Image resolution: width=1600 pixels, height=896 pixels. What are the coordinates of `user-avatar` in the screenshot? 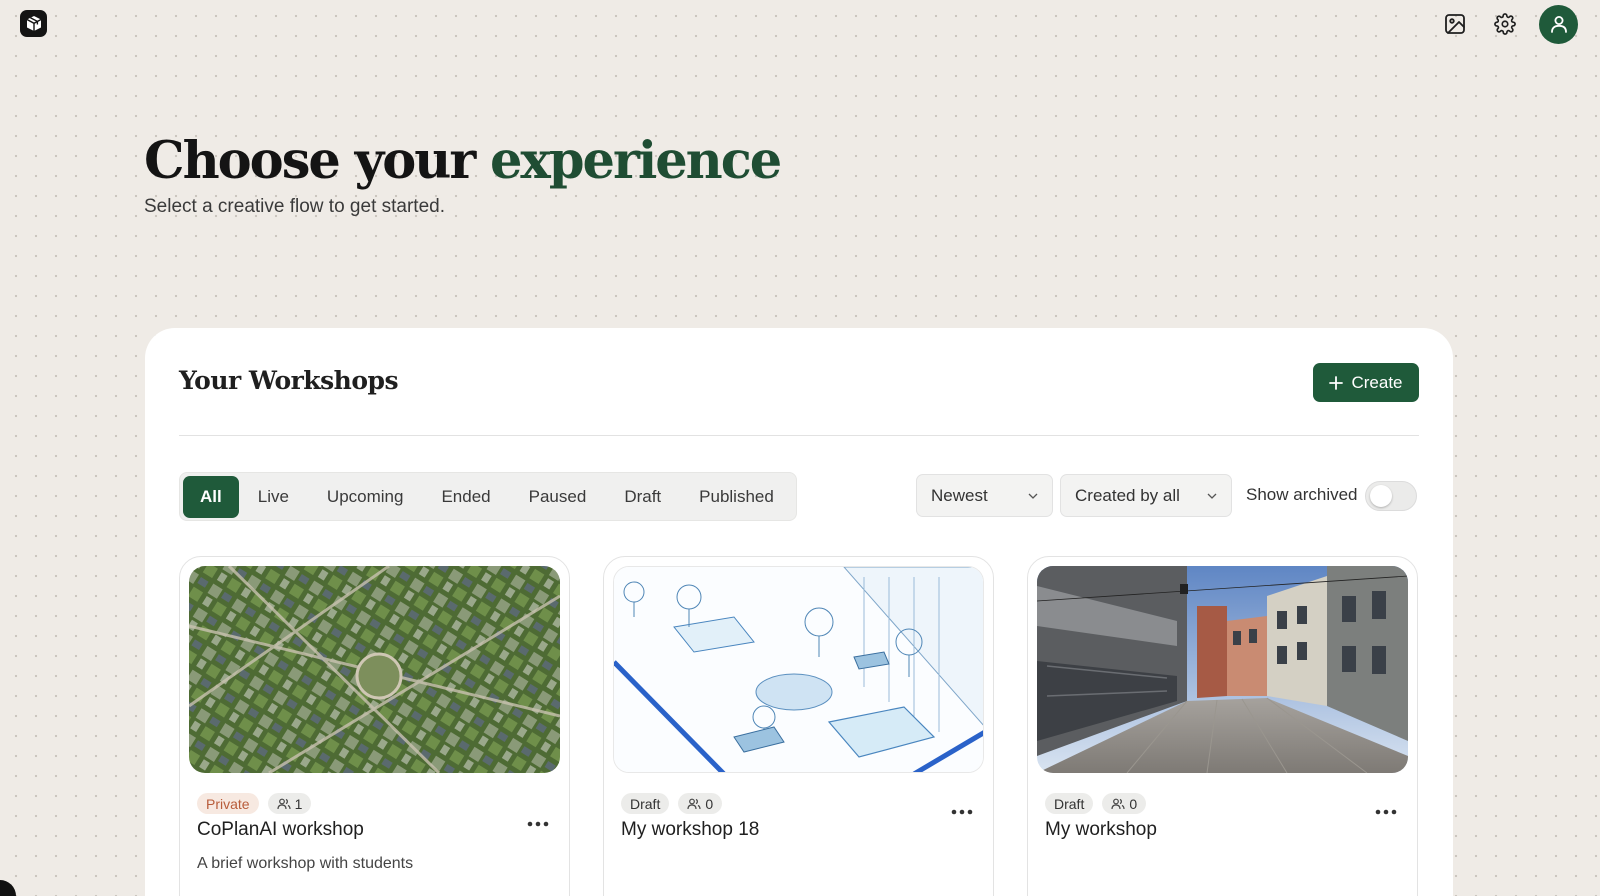 It's located at (1558, 24).